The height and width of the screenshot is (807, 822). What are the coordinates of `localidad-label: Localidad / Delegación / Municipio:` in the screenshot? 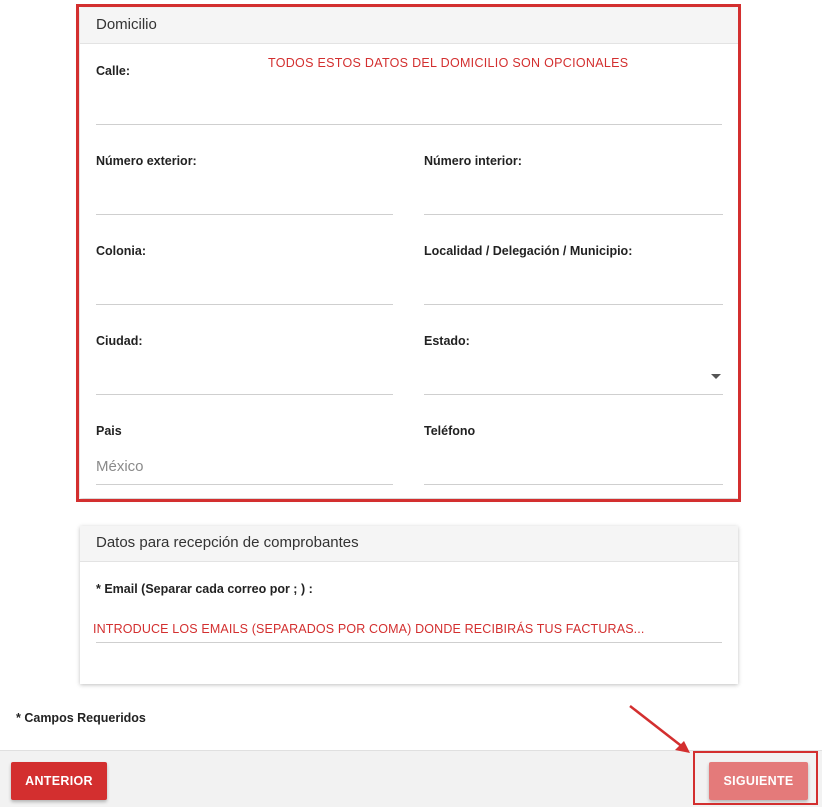 It's located at (528, 251).